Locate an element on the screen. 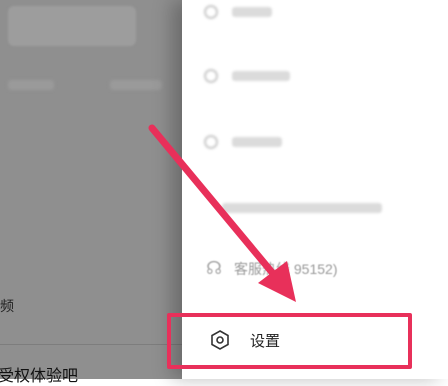 This screenshot has width=448, height=386. customer-service-item: ☊ 客服热线 95152) is located at coordinates (271, 268).